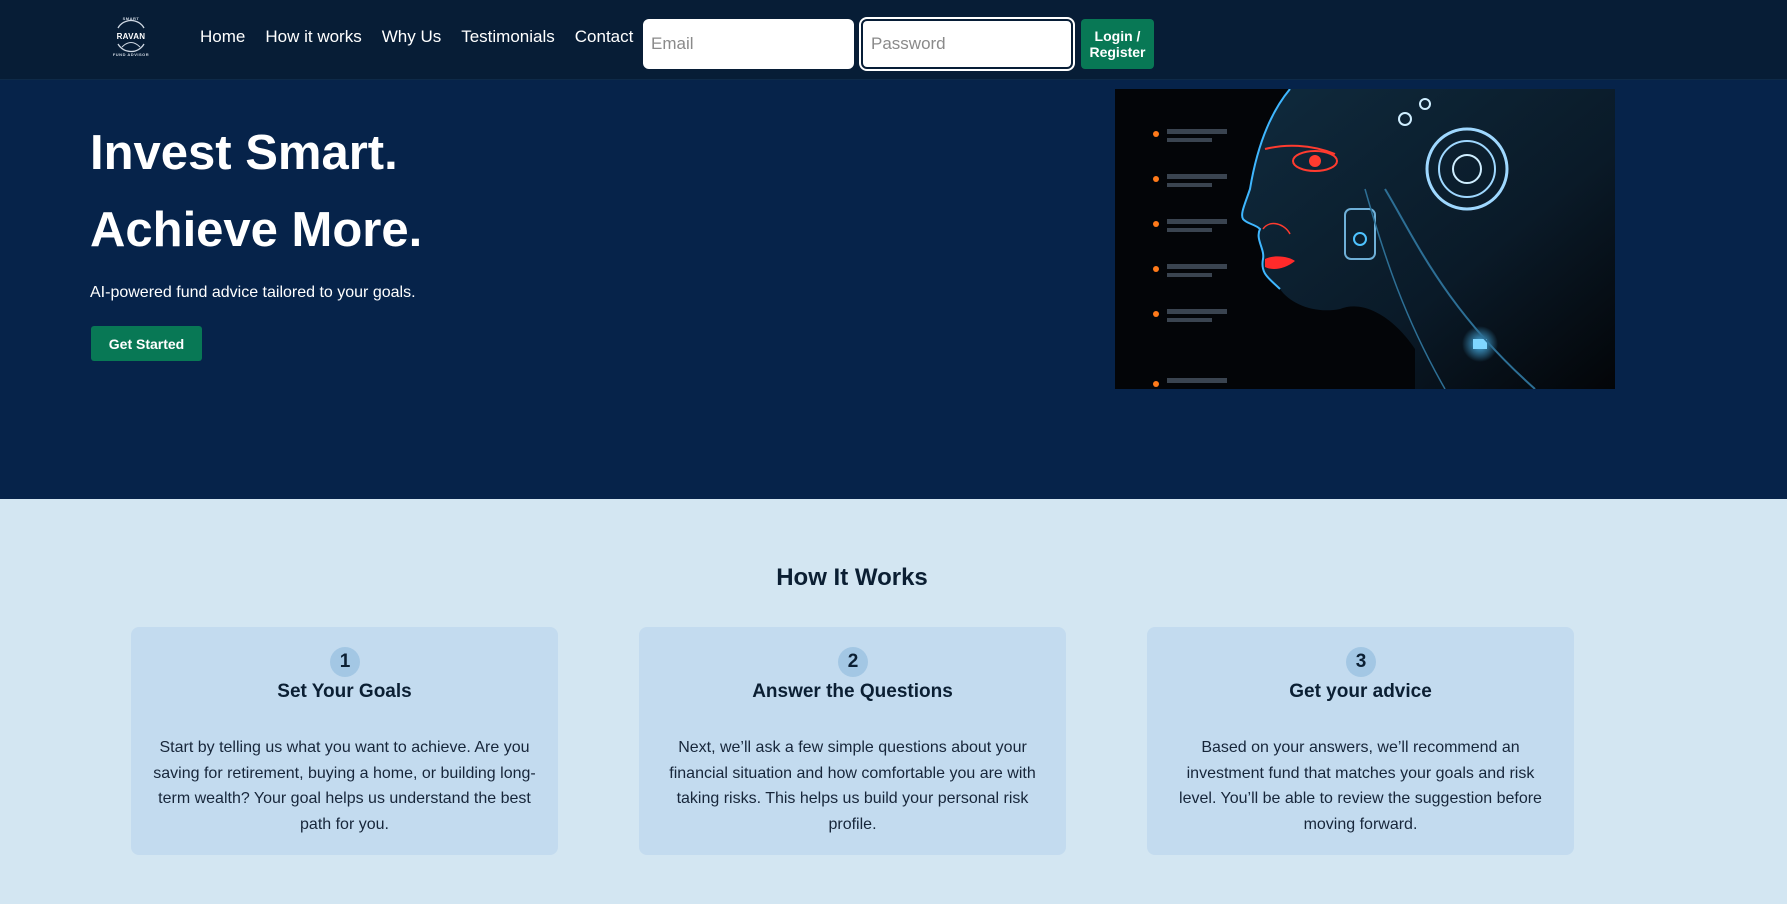 This screenshot has height=904, width=1787. I want to click on login-label-line1: Login /, so click(1117, 36).